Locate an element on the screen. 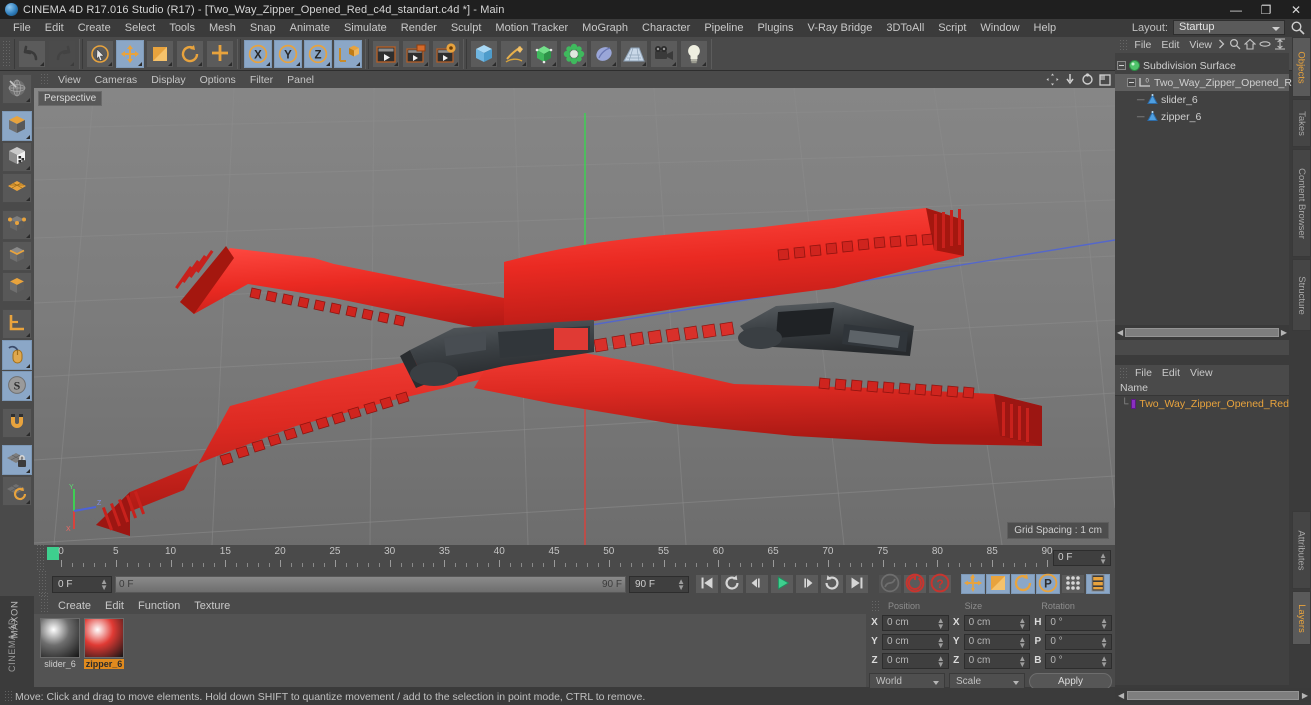  attributes-menu-view: View is located at coordinates (1201, 373).